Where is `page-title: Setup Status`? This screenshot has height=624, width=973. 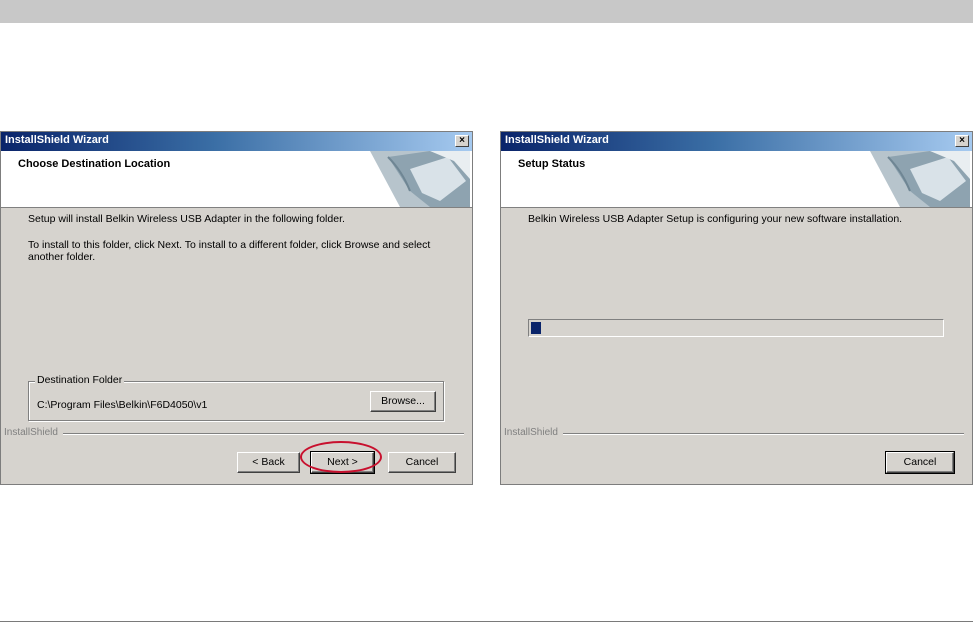
page-title: Setup Status is located at coordinates (552, 164).